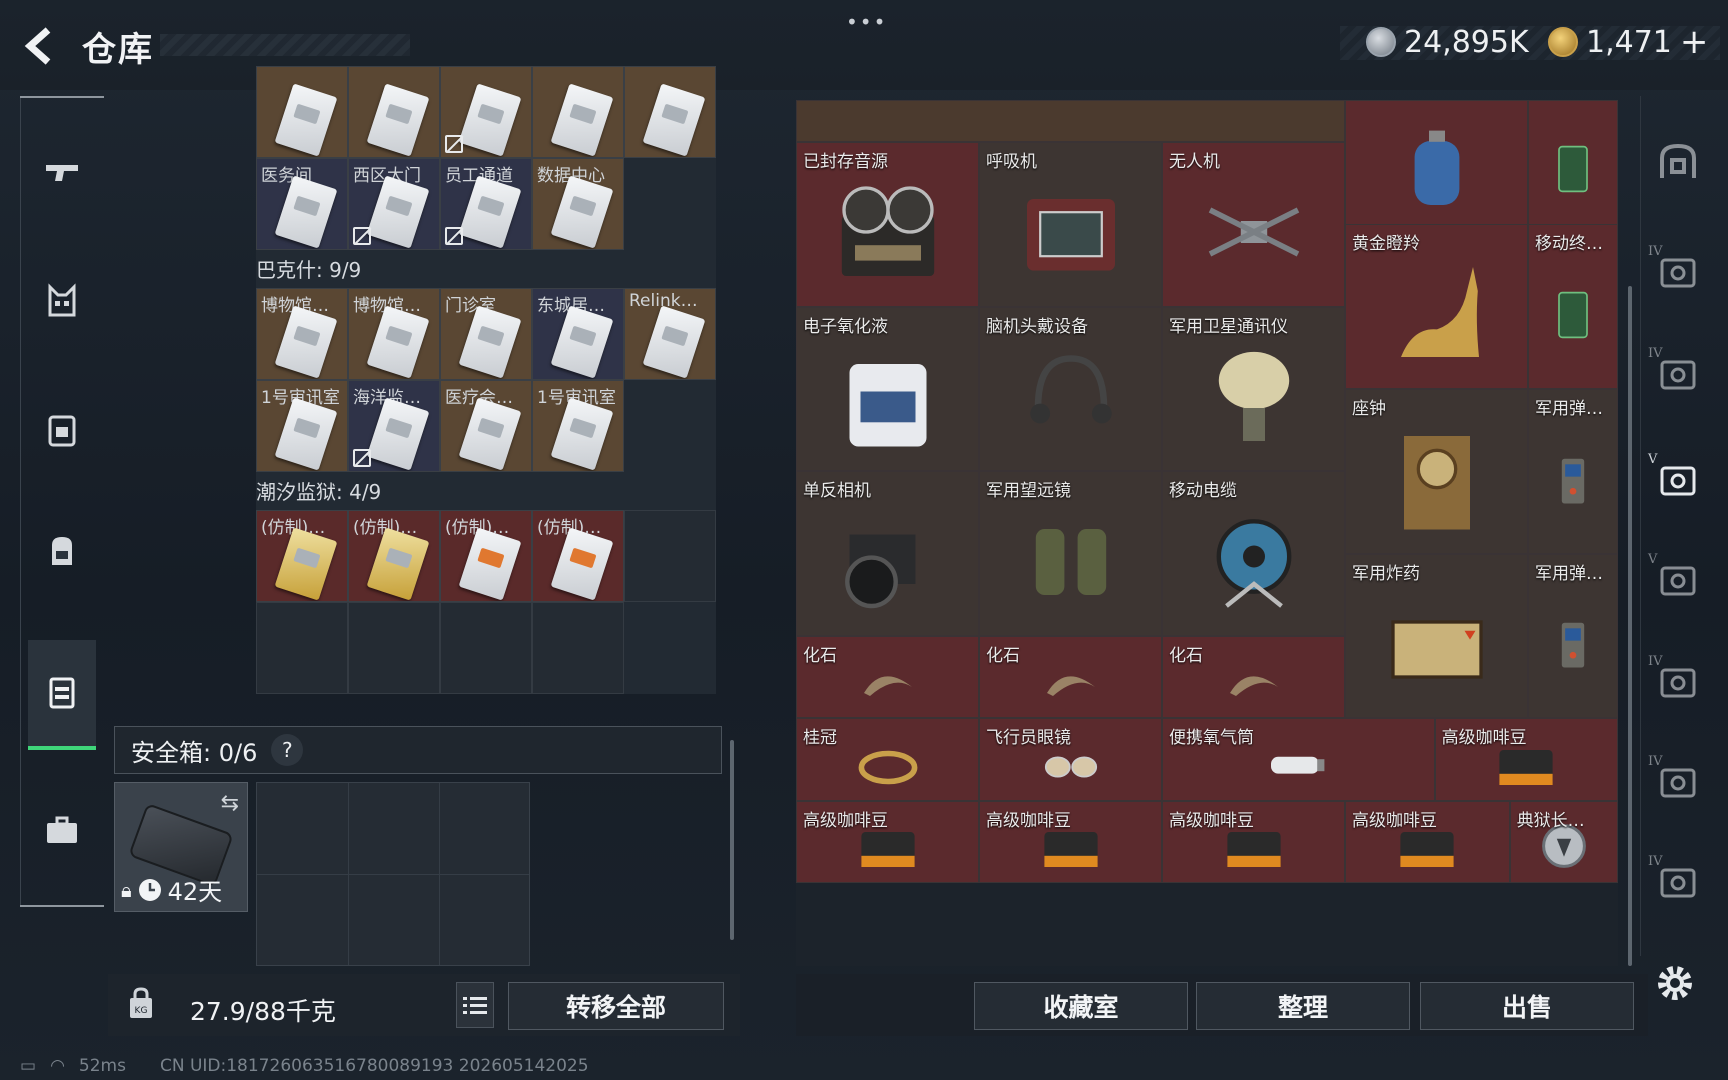 The image size is (1728, 1080). What do you see at coordinates (181, 847) in the screenshot?
I see `safe-box-item: ⇆ 🔒︎ 42天` at bounding box center [181, 847].